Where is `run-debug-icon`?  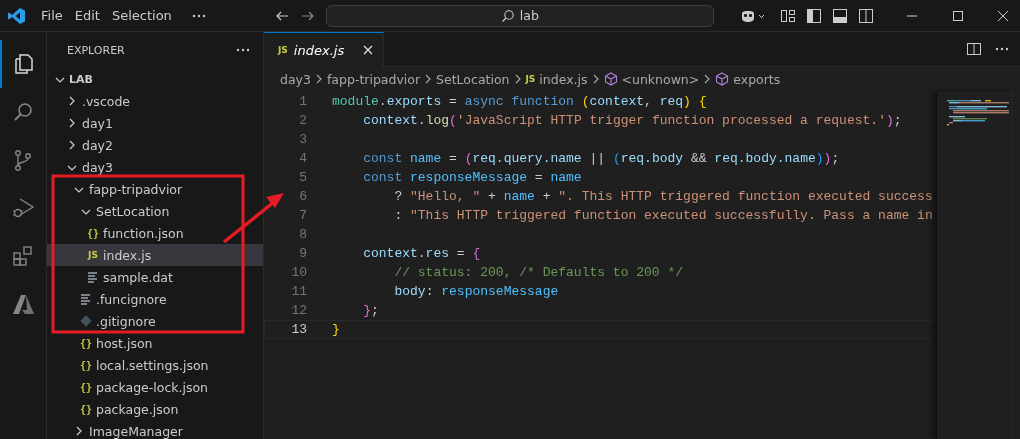 run-debug-icon is located at coordinates (23, 208).